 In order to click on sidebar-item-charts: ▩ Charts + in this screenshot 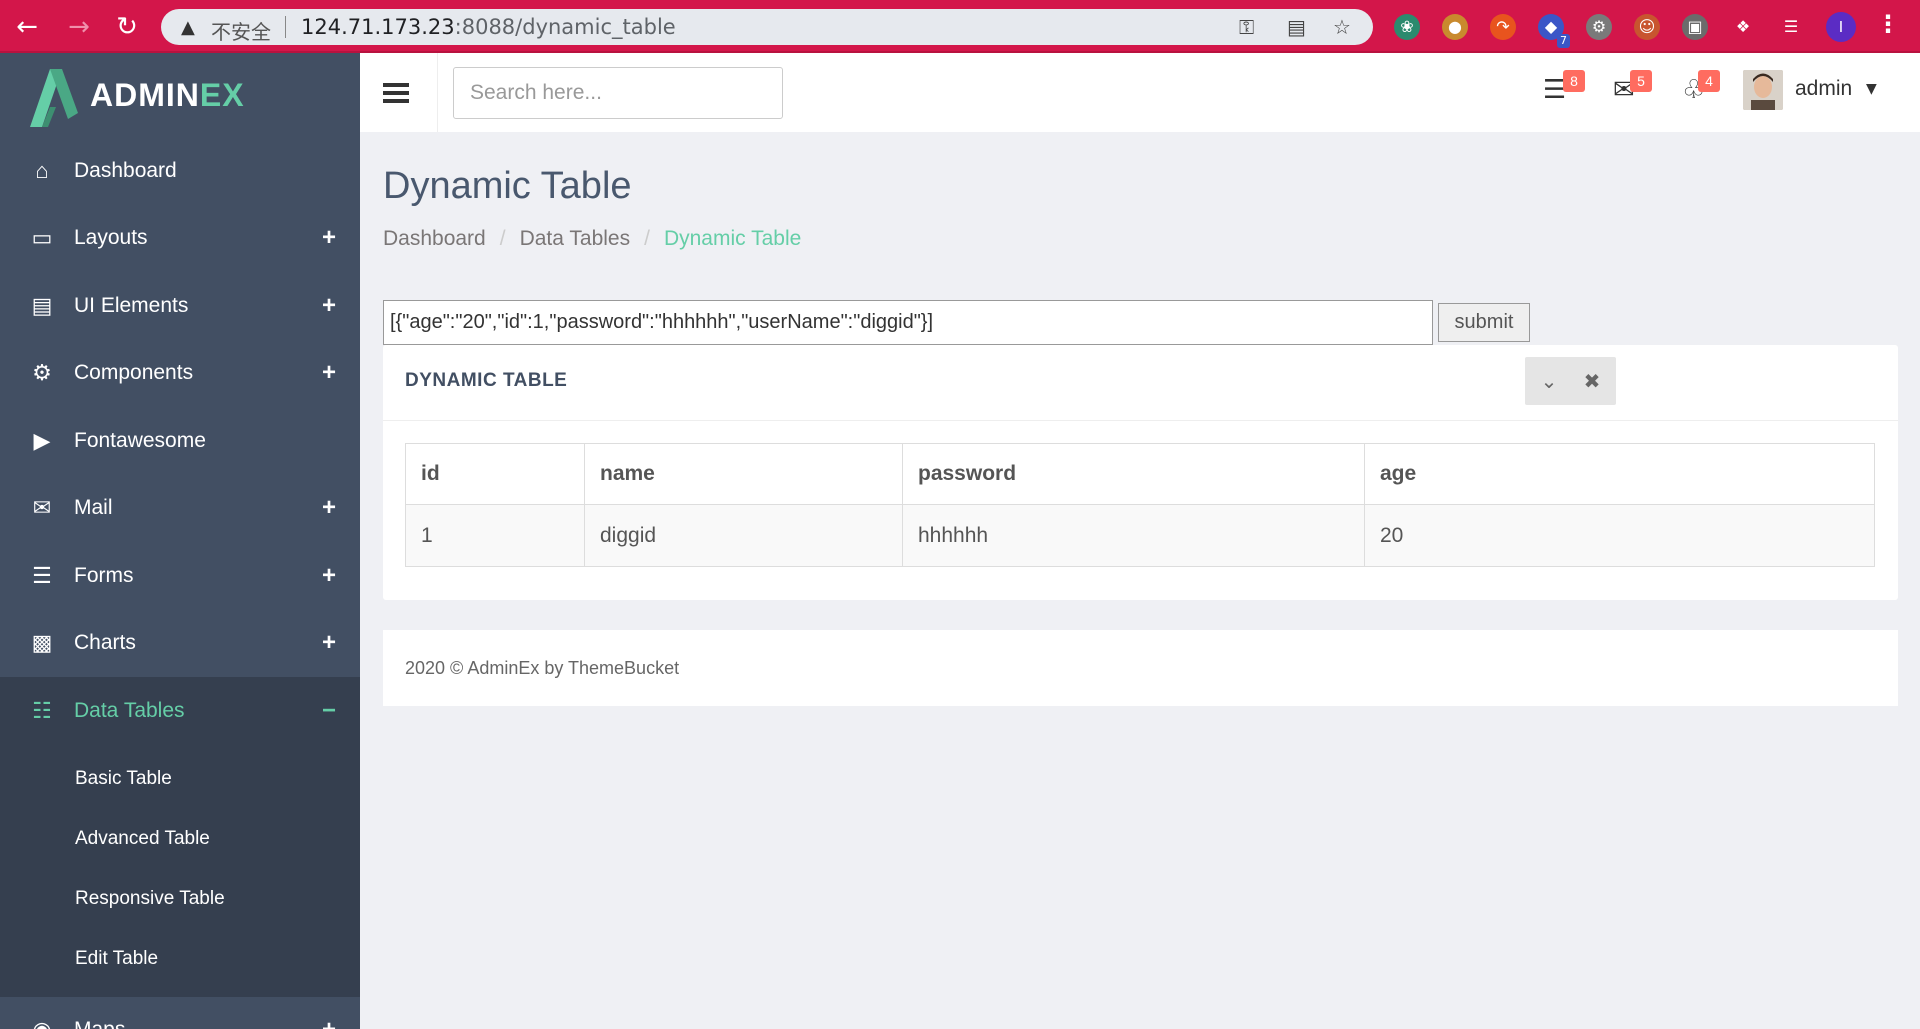, I will do `click(180, 644)`.